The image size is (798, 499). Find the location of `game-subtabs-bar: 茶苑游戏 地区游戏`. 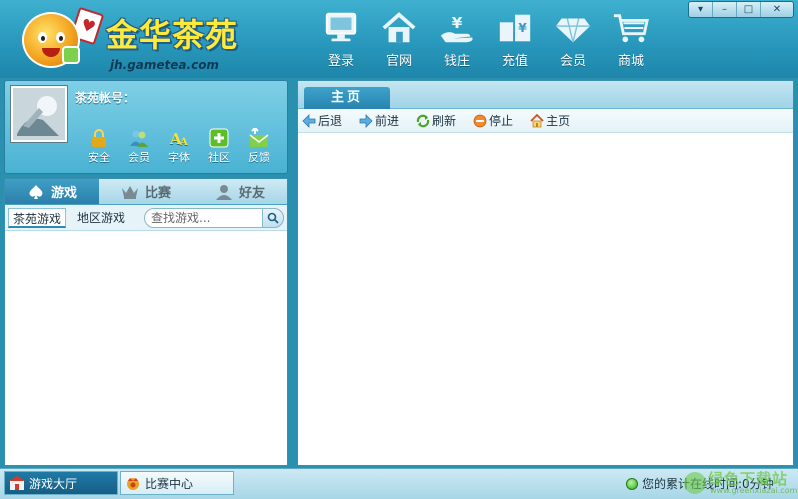

game-subtabs-bar: 茶苑游戏 地区游戏 is located at coordinates (146, 218).